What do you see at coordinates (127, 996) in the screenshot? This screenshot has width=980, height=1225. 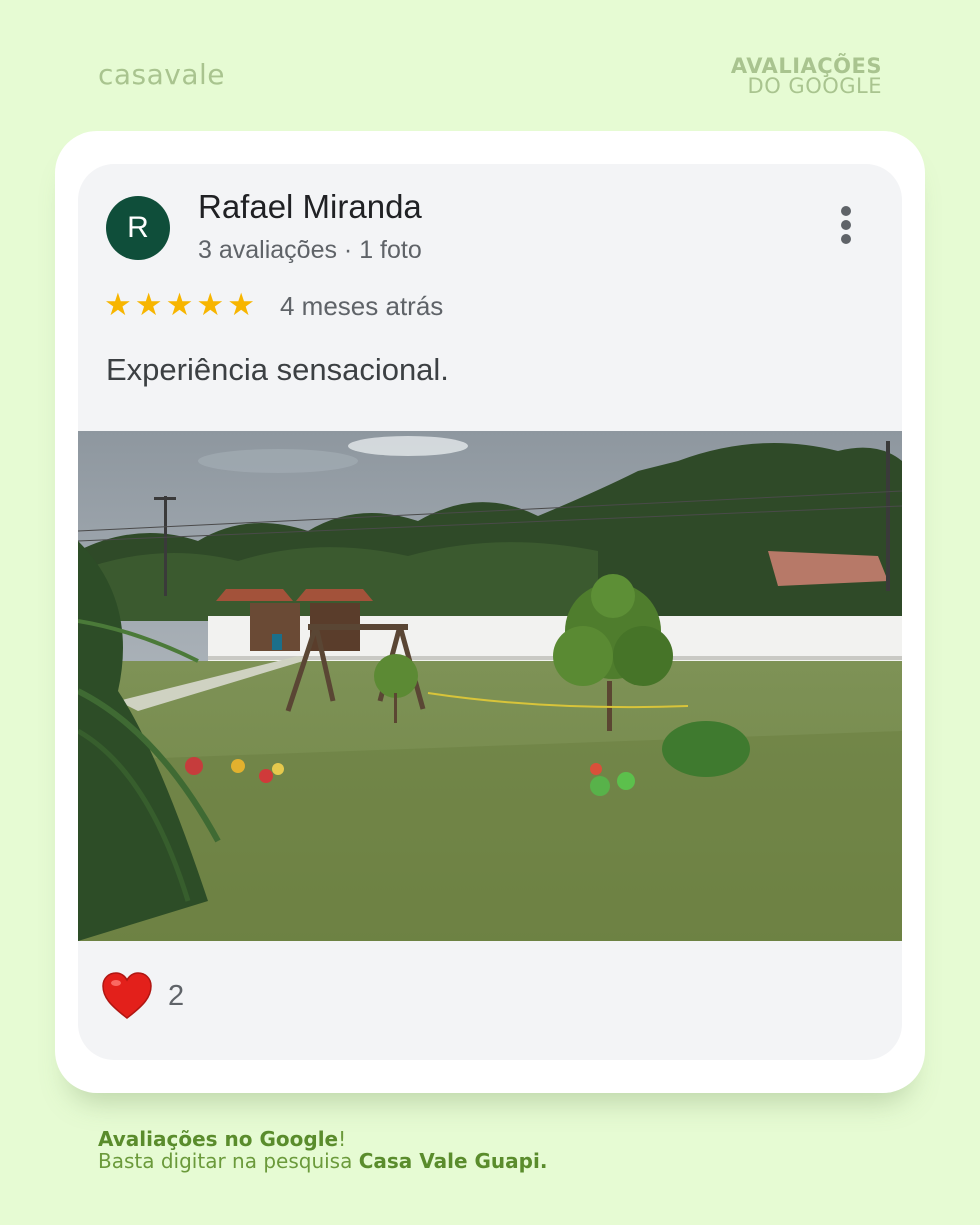 I see `heart-icon` at bounding box center [127, 996].